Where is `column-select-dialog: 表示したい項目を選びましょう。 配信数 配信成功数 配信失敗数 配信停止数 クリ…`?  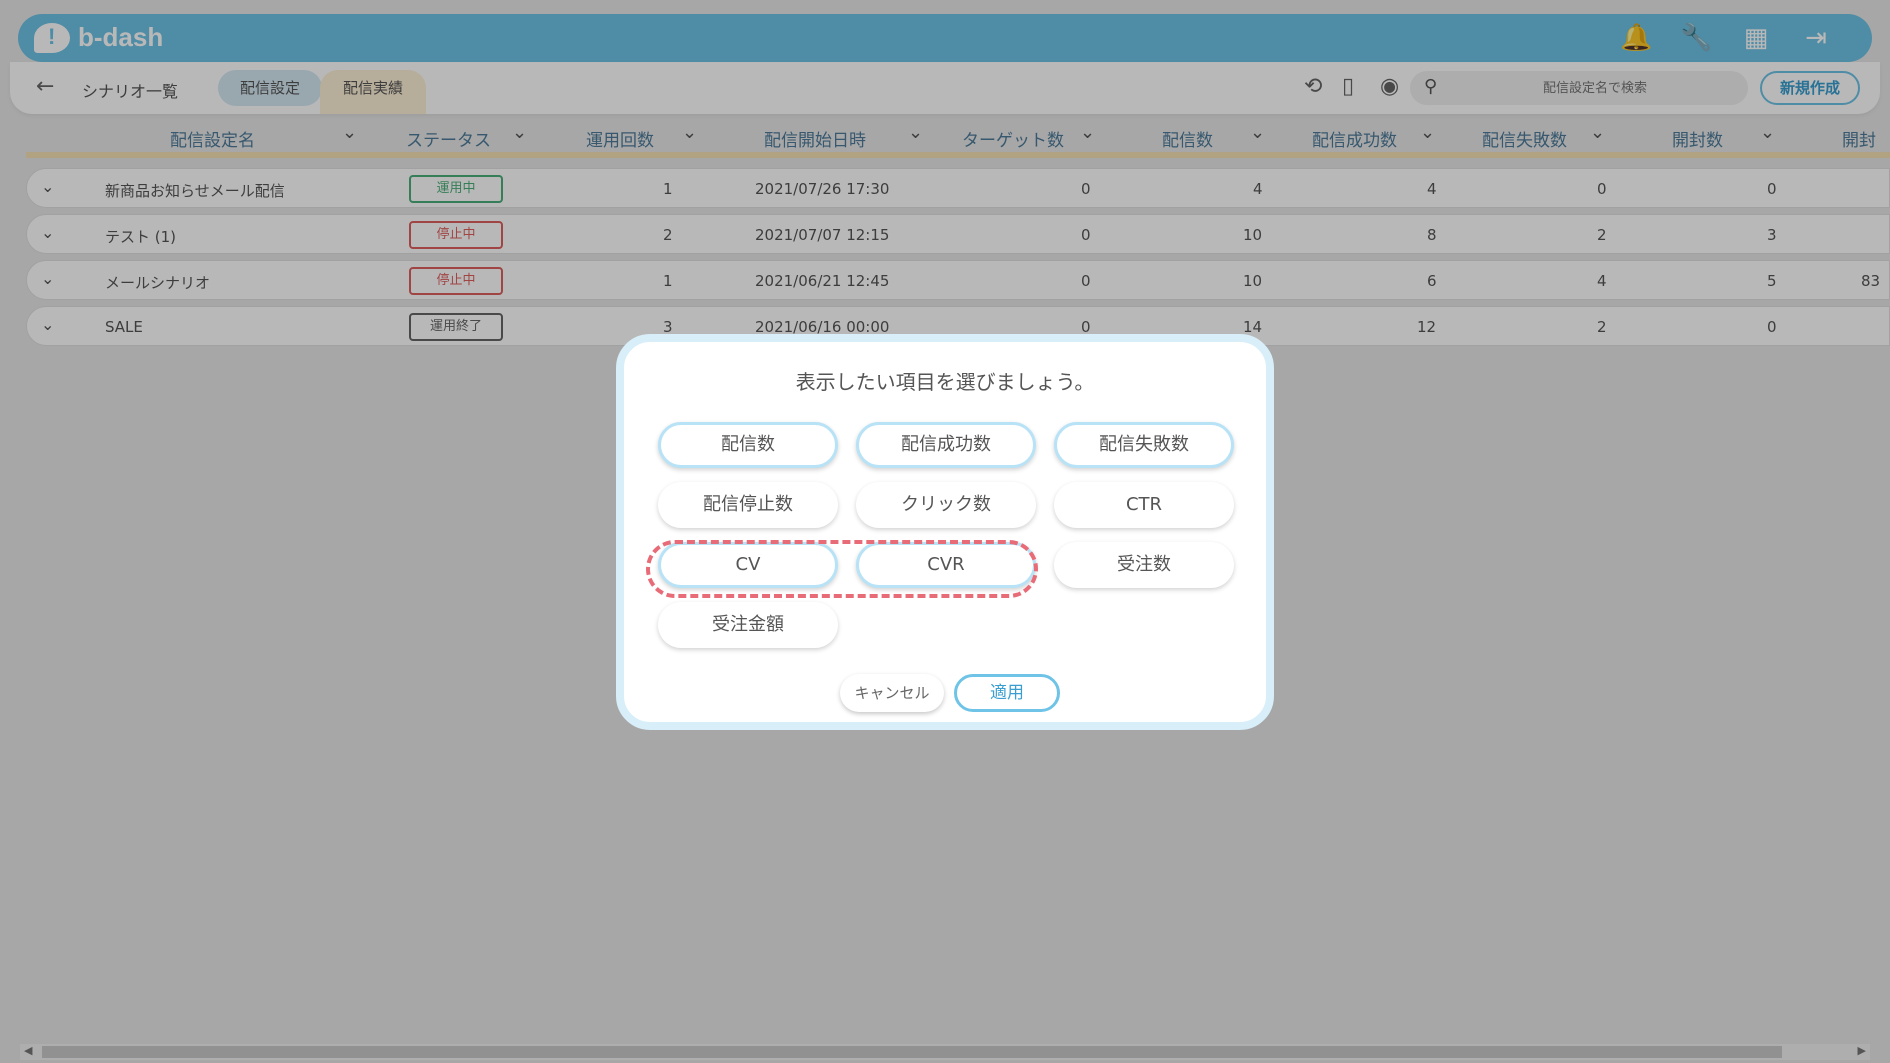
column-select-dialog: 表示したい項目を選びましょう。 配信数 配信成功数 配信失敗数 配信停止数 クリ… is located at coordinates (945, 532).